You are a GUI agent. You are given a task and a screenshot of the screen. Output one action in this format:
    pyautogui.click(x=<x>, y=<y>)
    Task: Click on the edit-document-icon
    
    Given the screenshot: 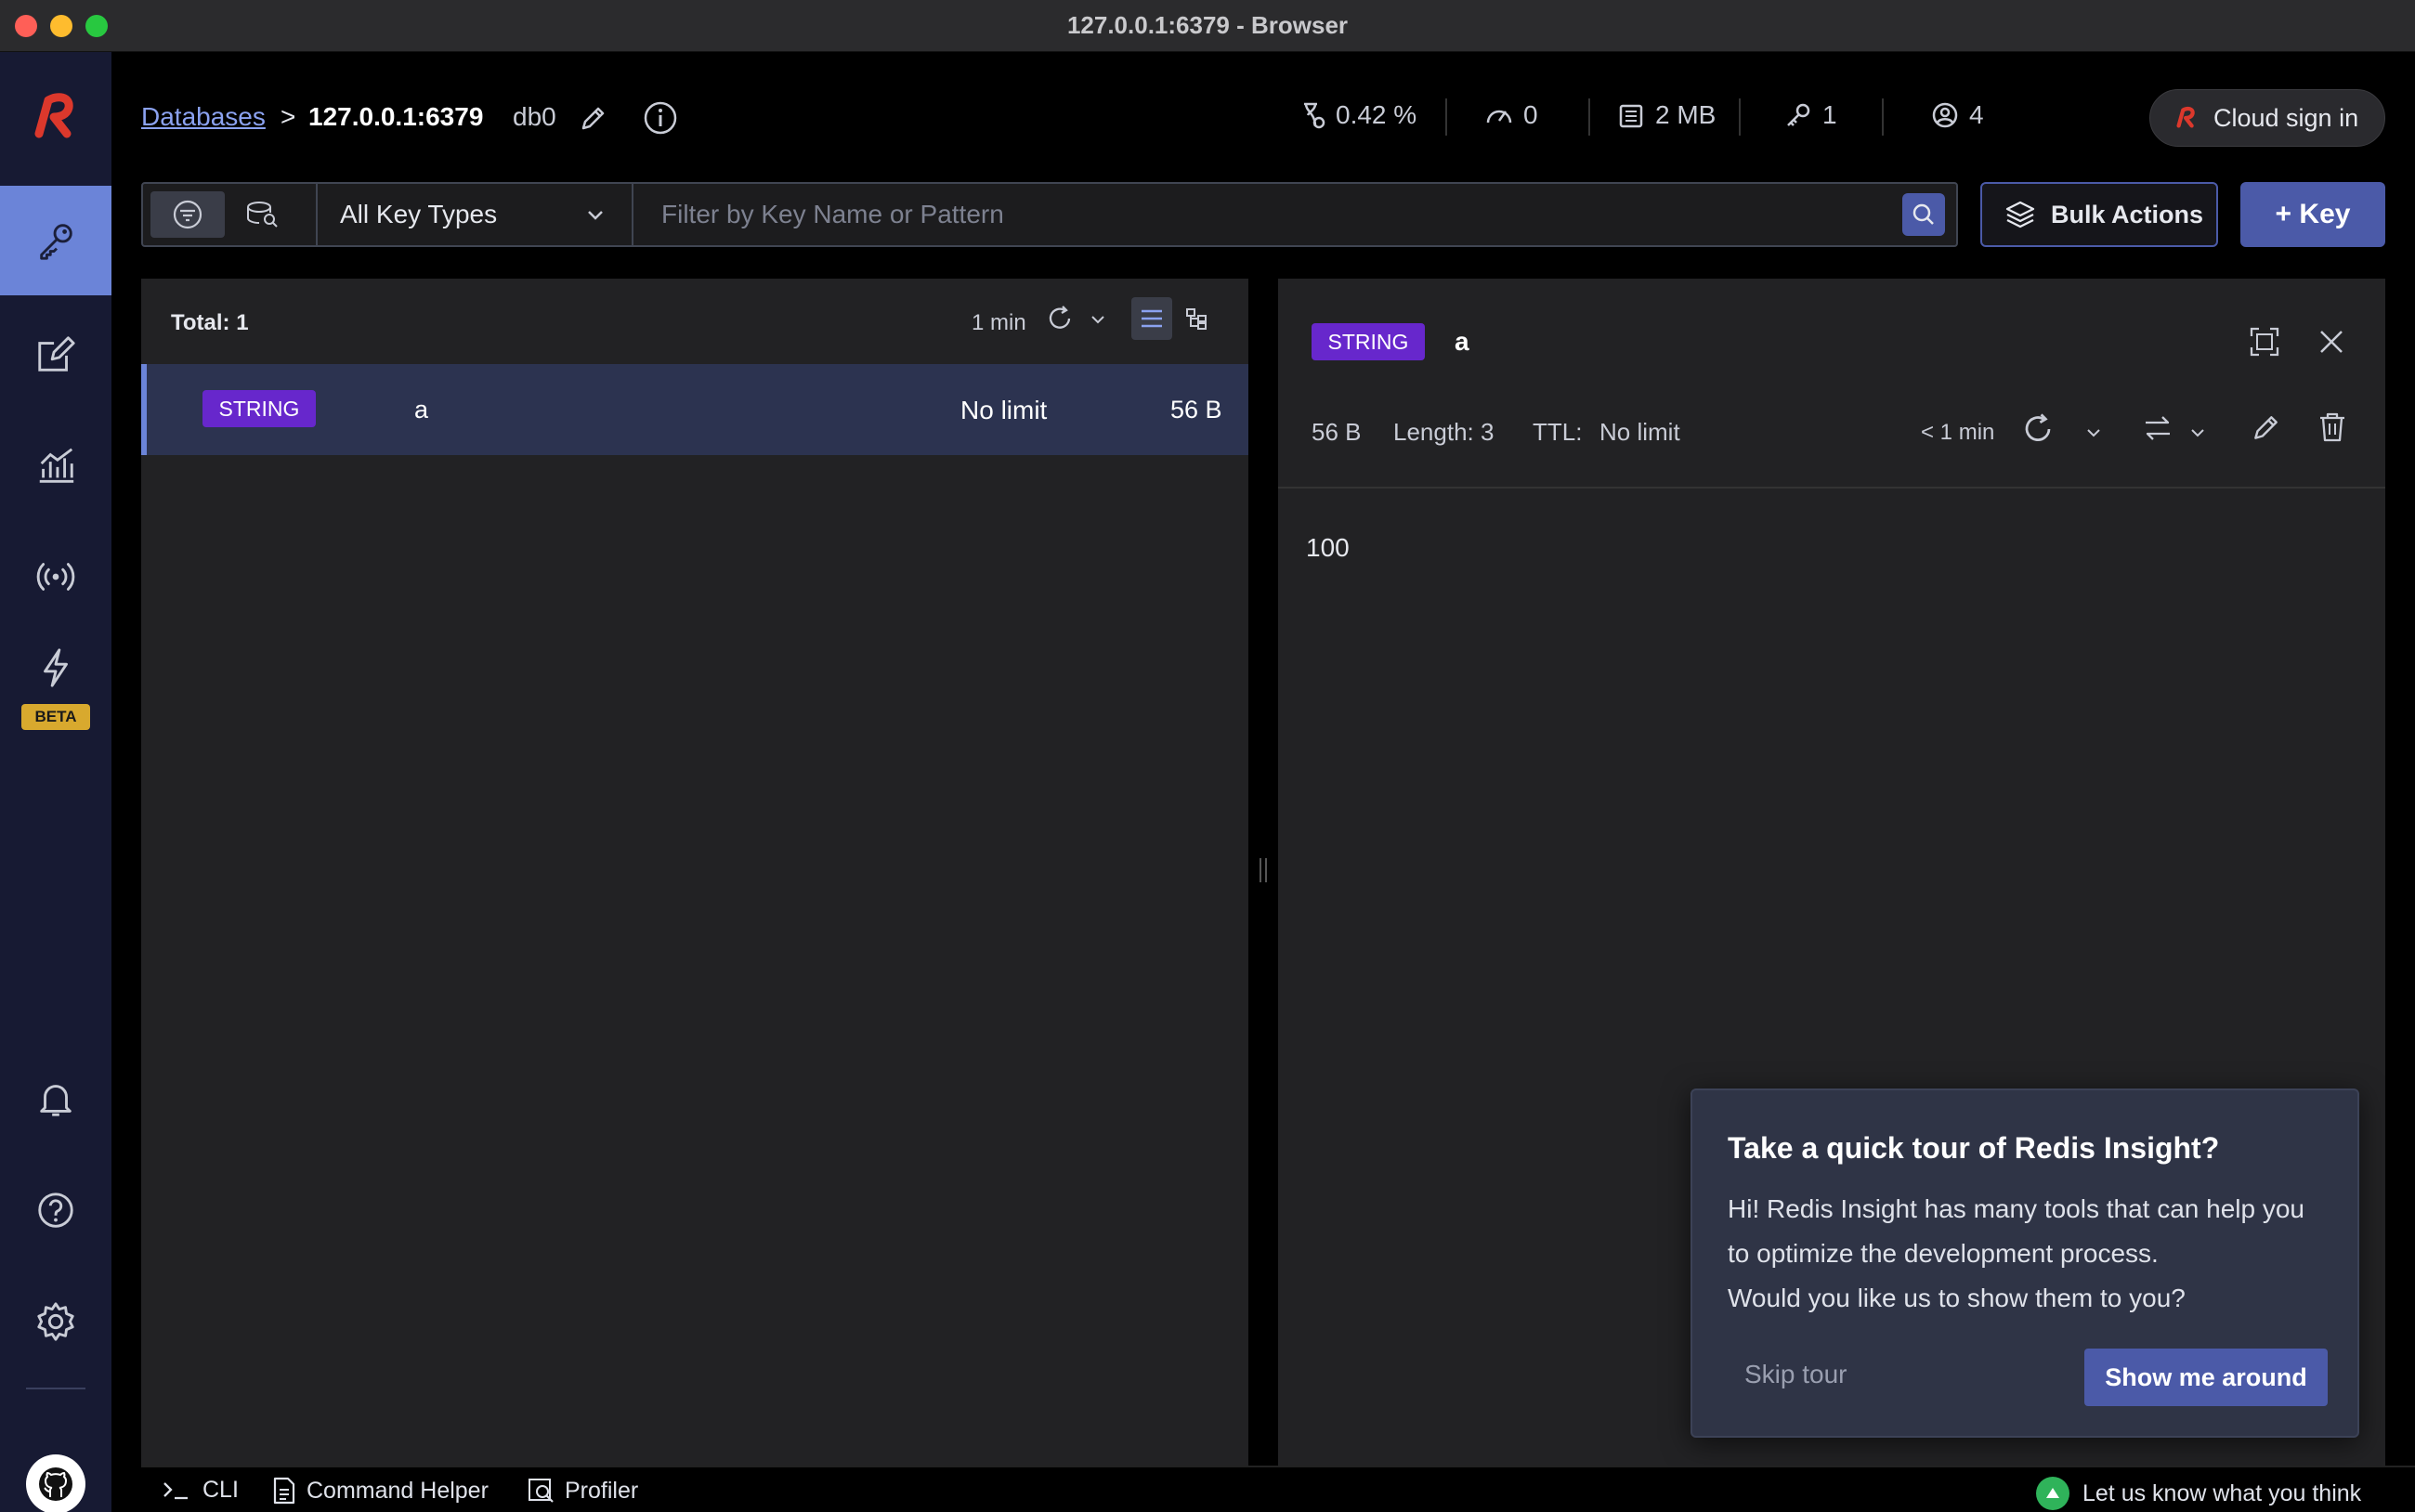 What is the action you would take?
    pyautogui.click(x=56, y=353)
    